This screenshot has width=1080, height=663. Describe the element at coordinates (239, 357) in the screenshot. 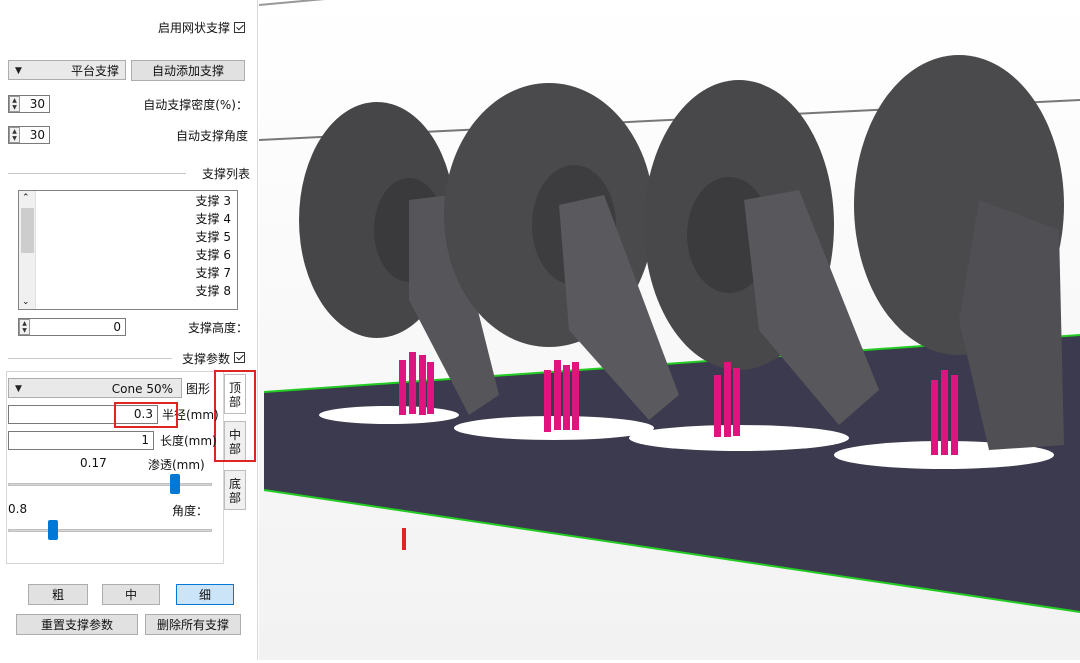

I see `support-params-checkbox` at that location.